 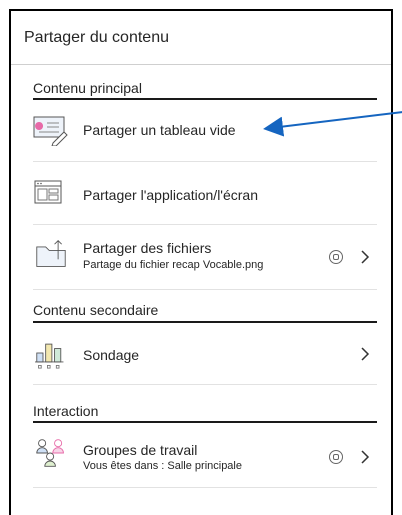 What do you see at coordinates (147, 248) in the screenshot?
I see `item-label: Partager des fichiers` at bounding box center [147, 248].